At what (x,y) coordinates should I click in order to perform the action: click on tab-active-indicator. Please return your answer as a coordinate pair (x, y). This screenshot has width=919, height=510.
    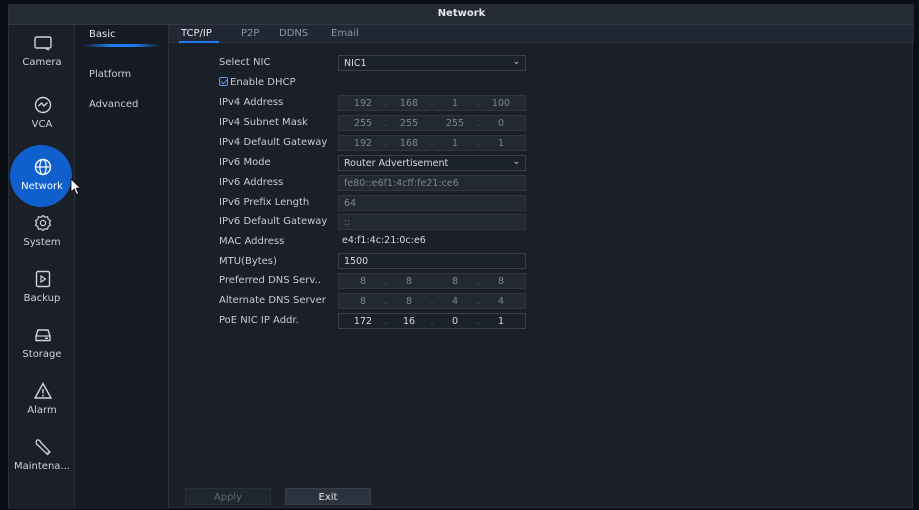
    Looking at the image, I should click on (199, 42).